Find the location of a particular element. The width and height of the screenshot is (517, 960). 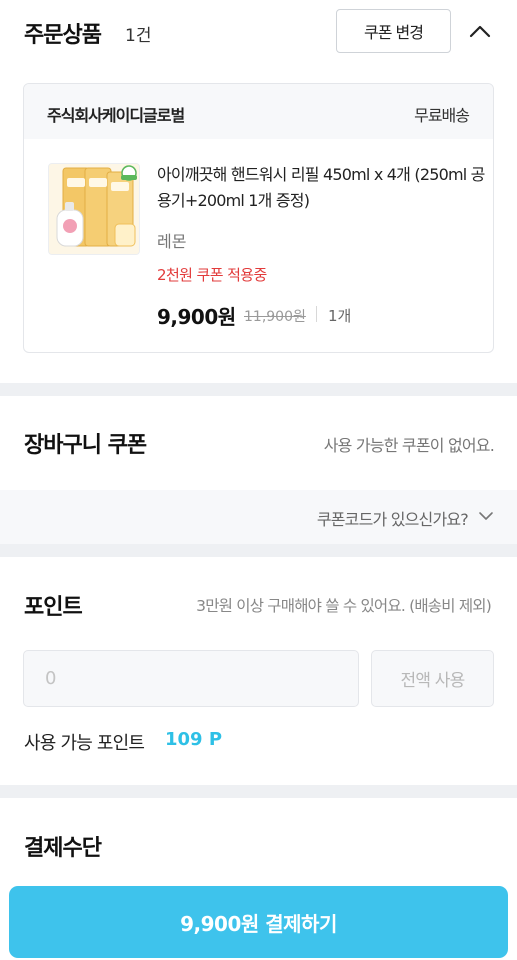

product-image is located at coordinates (94, 209).